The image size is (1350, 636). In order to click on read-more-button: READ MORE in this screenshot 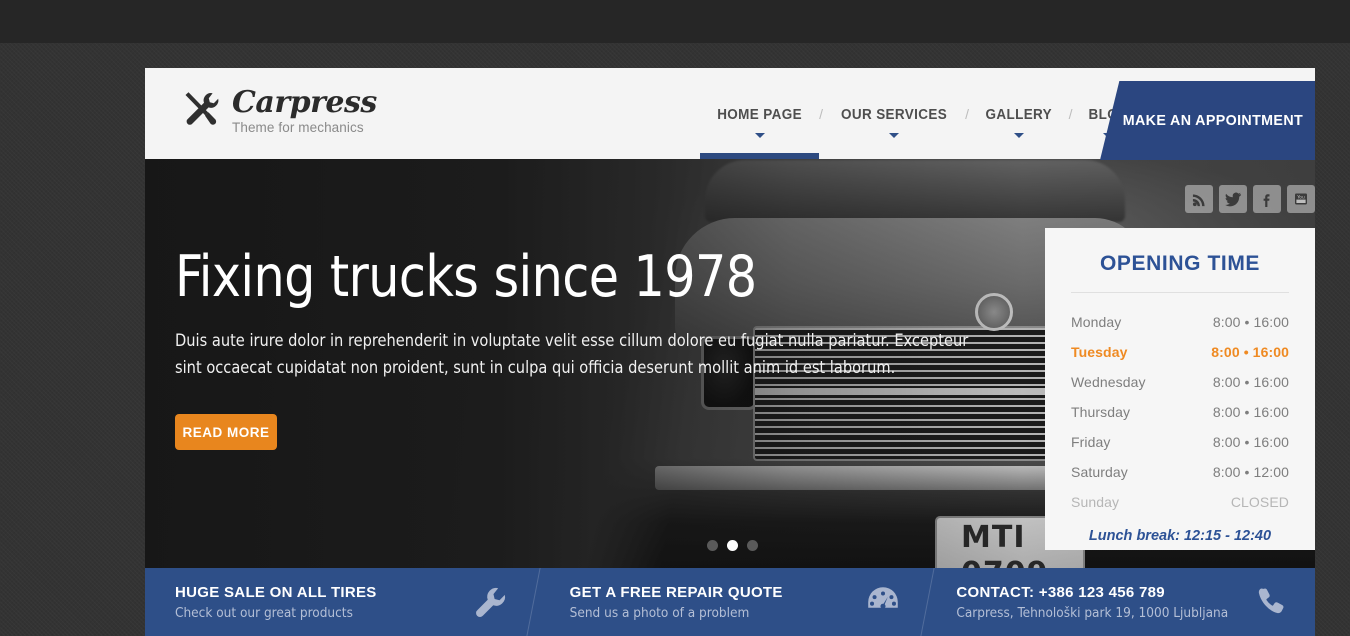, I will do `click(226, 432)`.